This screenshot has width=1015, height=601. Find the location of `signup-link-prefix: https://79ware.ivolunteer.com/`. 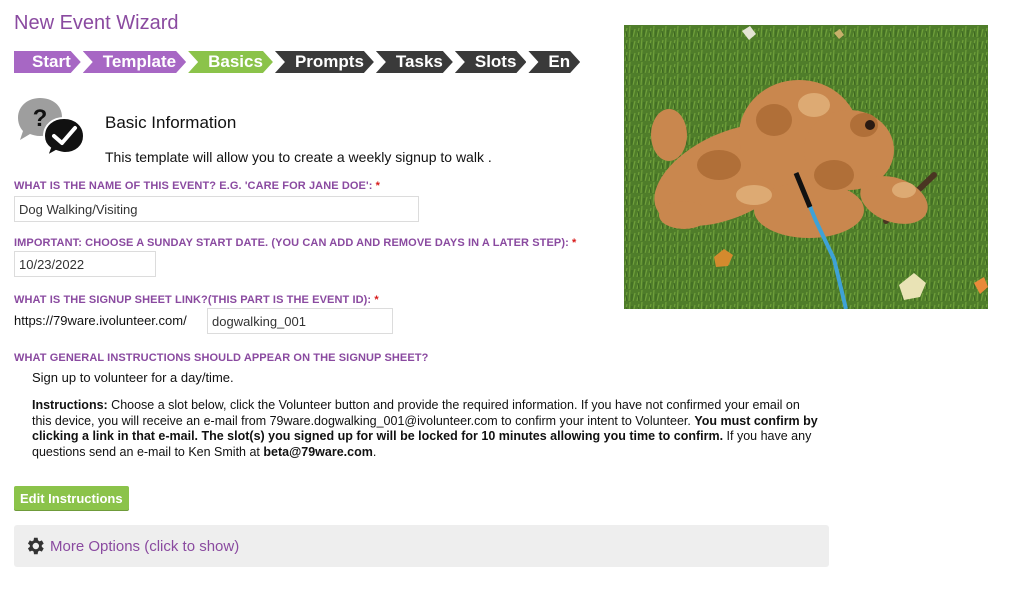

signup-link-prefix: https://79ware.ivolunteer.com/ is located at coordinates (100, 320).